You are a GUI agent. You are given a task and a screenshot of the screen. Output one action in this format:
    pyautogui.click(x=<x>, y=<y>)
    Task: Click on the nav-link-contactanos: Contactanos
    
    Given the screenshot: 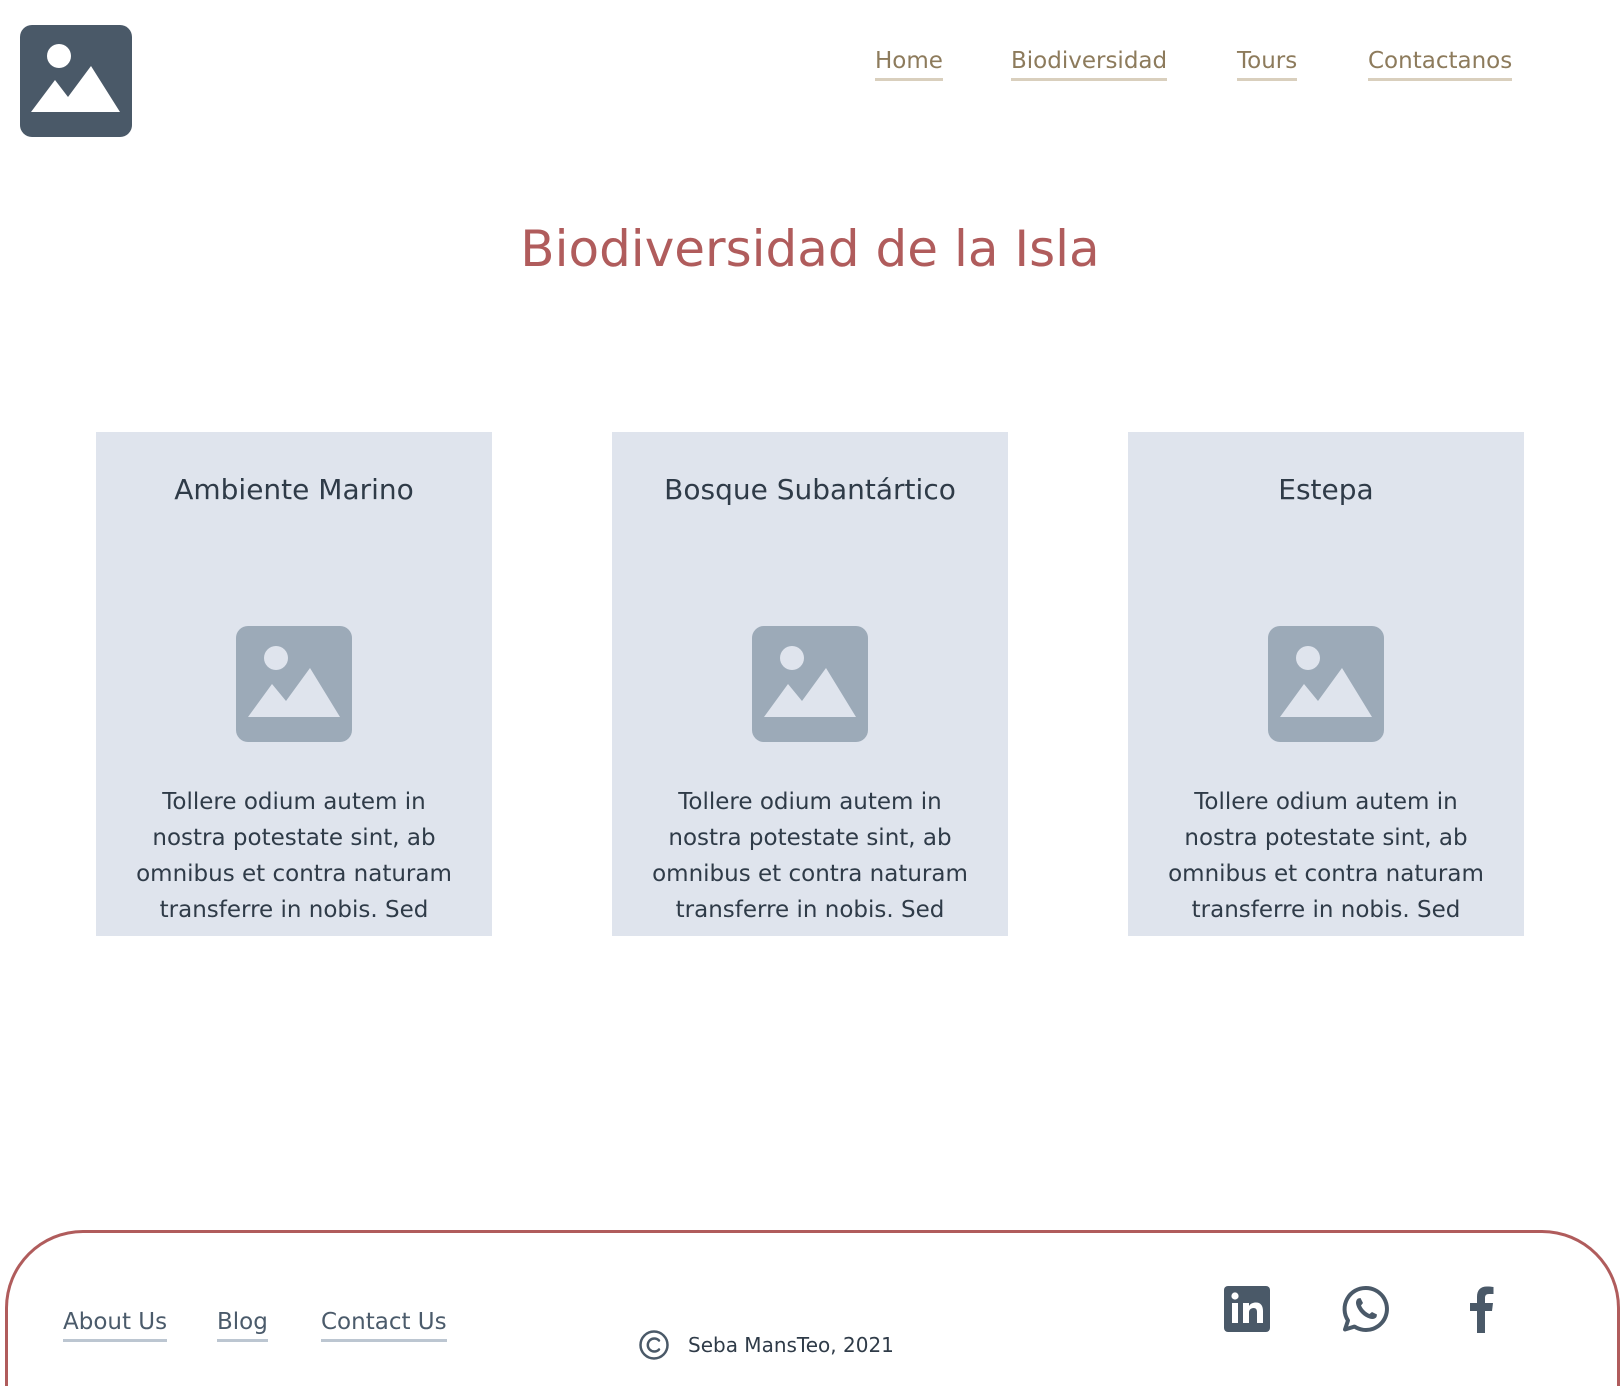 What is the action you would take?
    pyautogui.click(x=1440, y=62)
    